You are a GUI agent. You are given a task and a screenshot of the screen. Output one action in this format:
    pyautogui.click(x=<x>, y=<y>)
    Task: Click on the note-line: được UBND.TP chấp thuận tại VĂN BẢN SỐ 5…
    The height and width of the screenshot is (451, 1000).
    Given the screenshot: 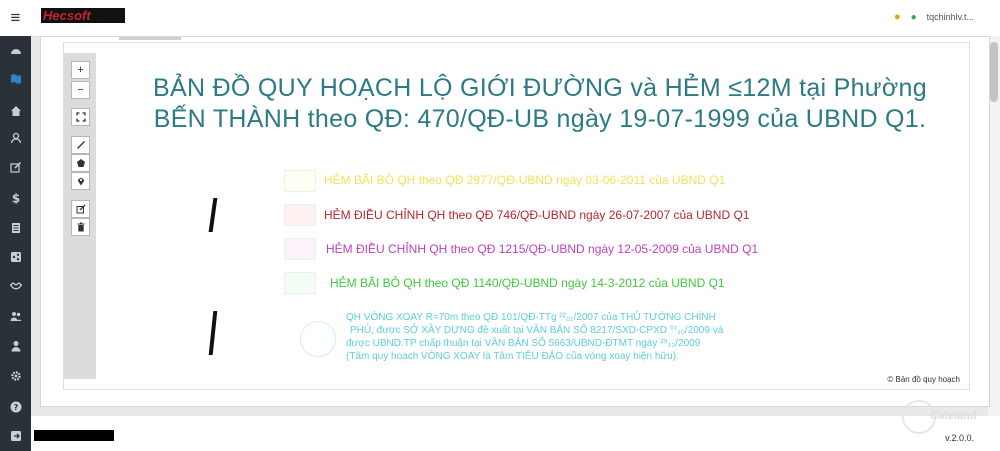 What is the action you would take?
    pyautogui.click(x=523, y=343)
    